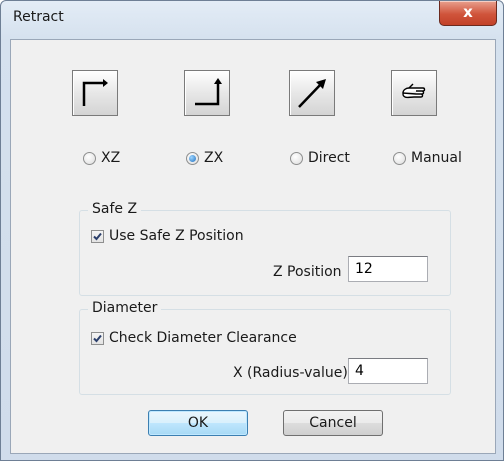  I want to click on retract-direct-button, so click(312, 93).